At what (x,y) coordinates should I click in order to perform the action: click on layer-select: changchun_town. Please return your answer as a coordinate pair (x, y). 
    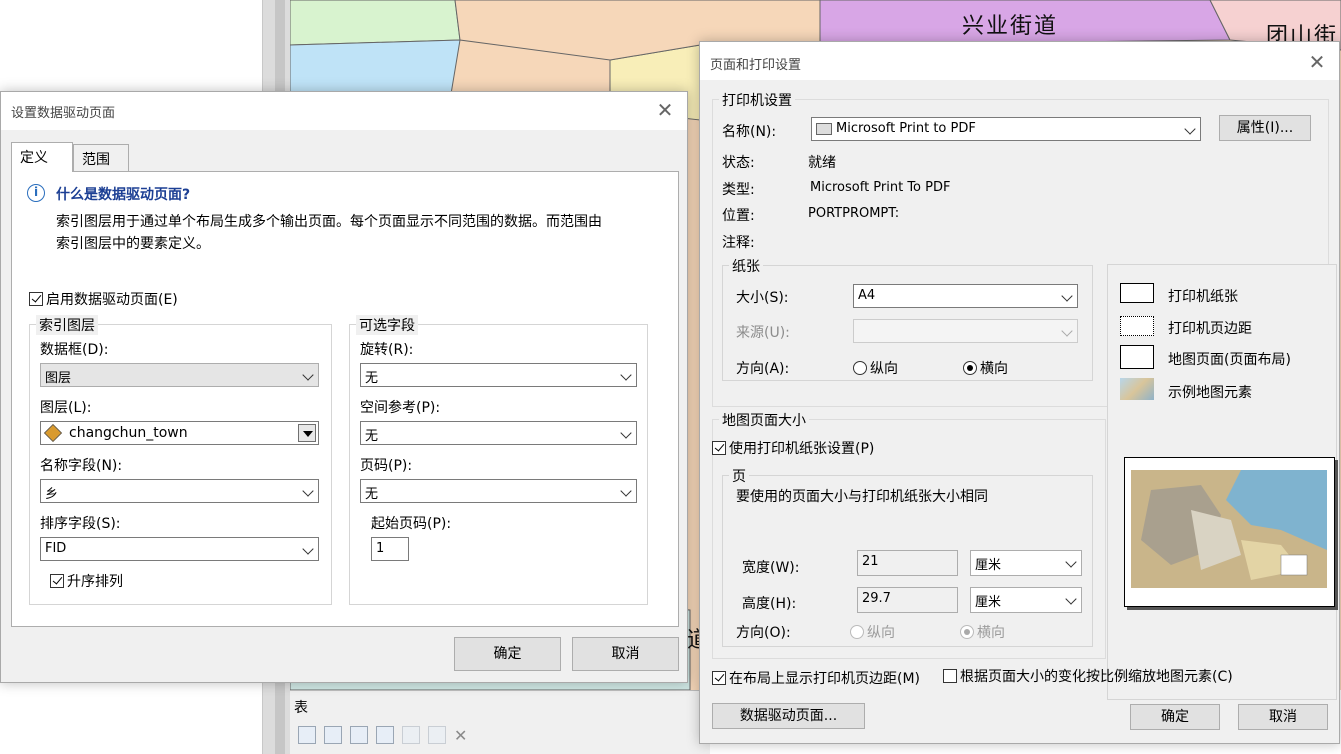
    Looking at the image, I should click on (179, 433).